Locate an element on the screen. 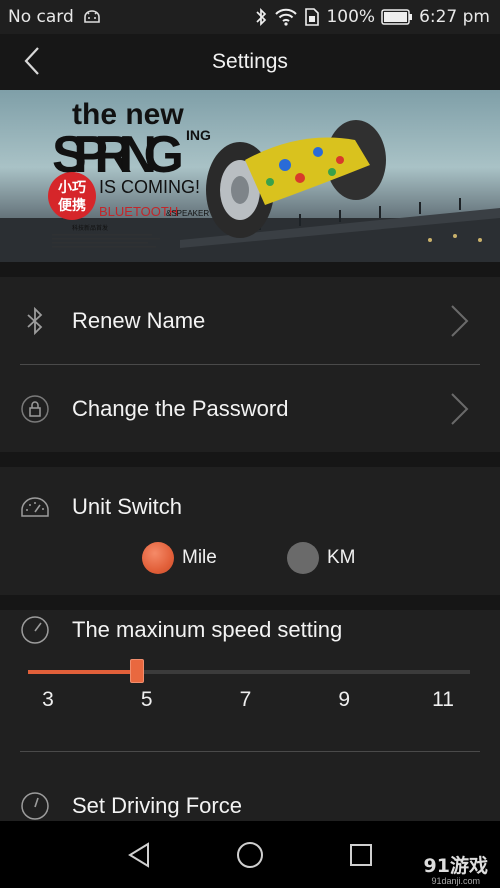 The height and width of the screenshot is (888, 500). slider-fill is located at coordinates (82, 672).